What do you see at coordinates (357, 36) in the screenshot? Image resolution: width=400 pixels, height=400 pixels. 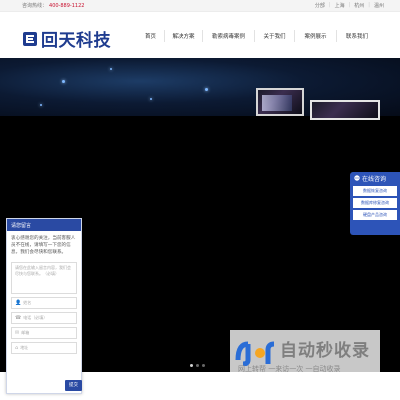 I see `nav-item-contact: 联系我们` at bounding box center [357, 36].